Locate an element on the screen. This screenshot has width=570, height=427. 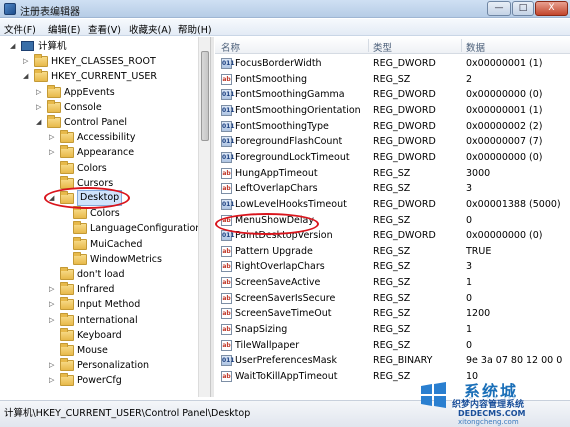
tree-node-appevents: ▷ AppEvents is located at coordinates (99, 92).